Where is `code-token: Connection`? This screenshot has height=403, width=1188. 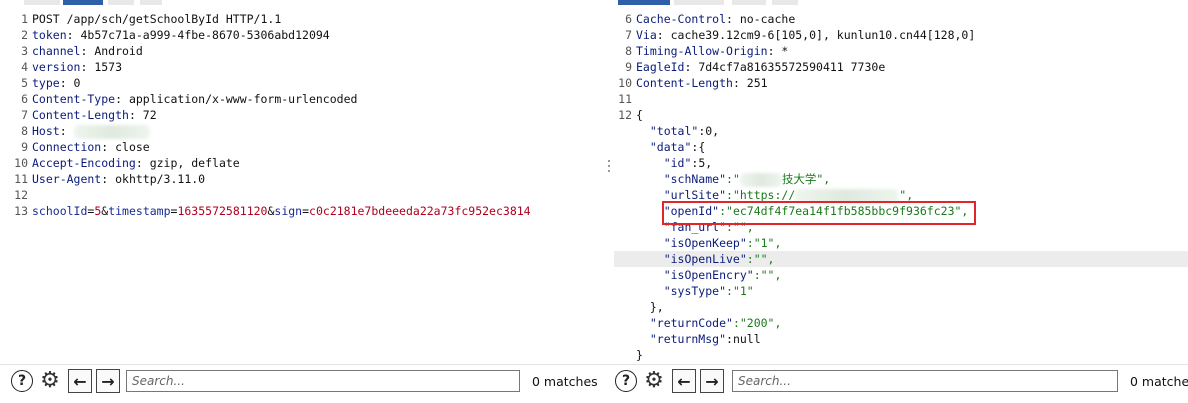
code-token: Connection is located at coordinates (67, 147).